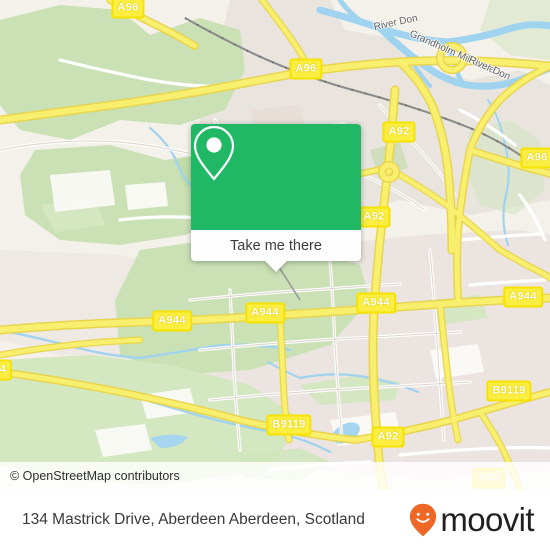 The width and height of the screenshot is (550, 550). I want to click on map-pin-icon, so click(214, 153).